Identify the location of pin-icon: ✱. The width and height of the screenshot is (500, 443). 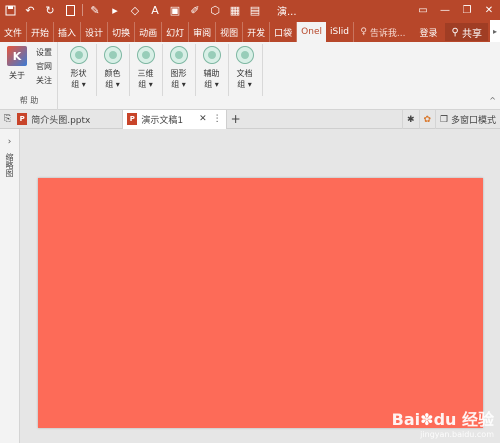
(410, 119).